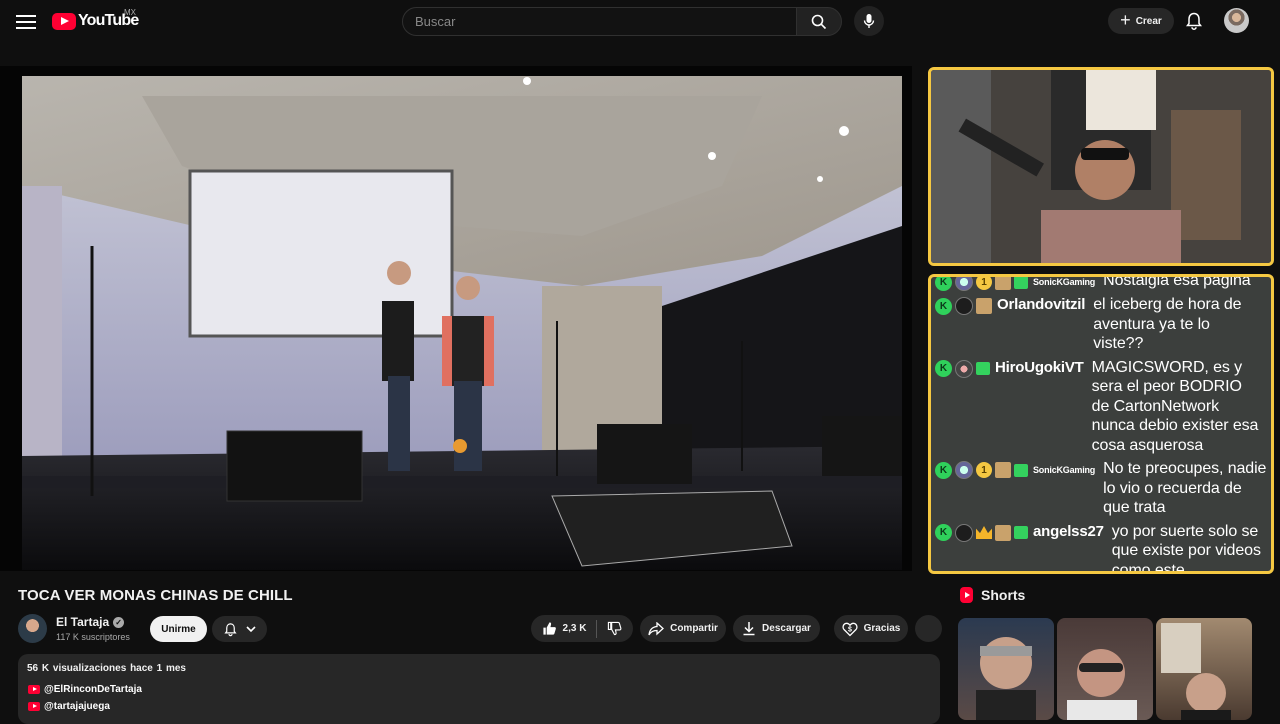  I want to click on download-button: Descargar, so click(776, 628).